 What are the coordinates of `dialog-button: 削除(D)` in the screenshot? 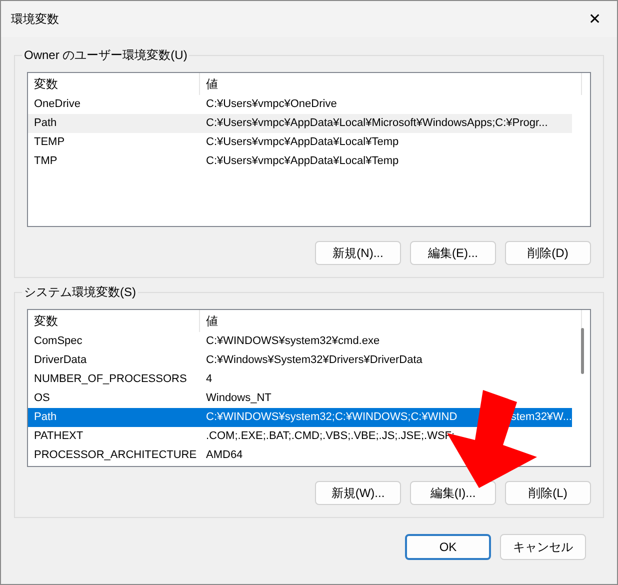 It's located at (548, 253).